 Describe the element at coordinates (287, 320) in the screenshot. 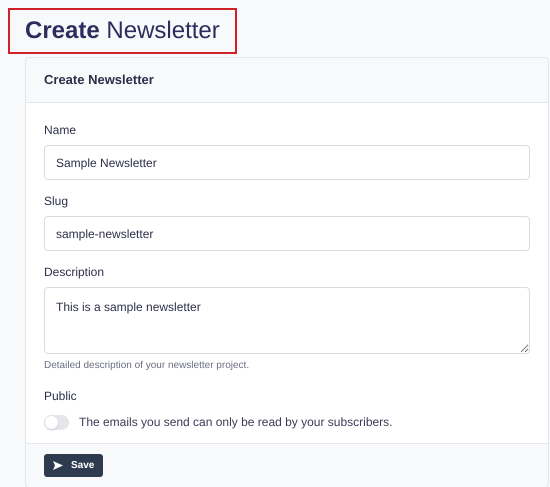

I see `textarea-field: This is a sample newsletter` at that location.